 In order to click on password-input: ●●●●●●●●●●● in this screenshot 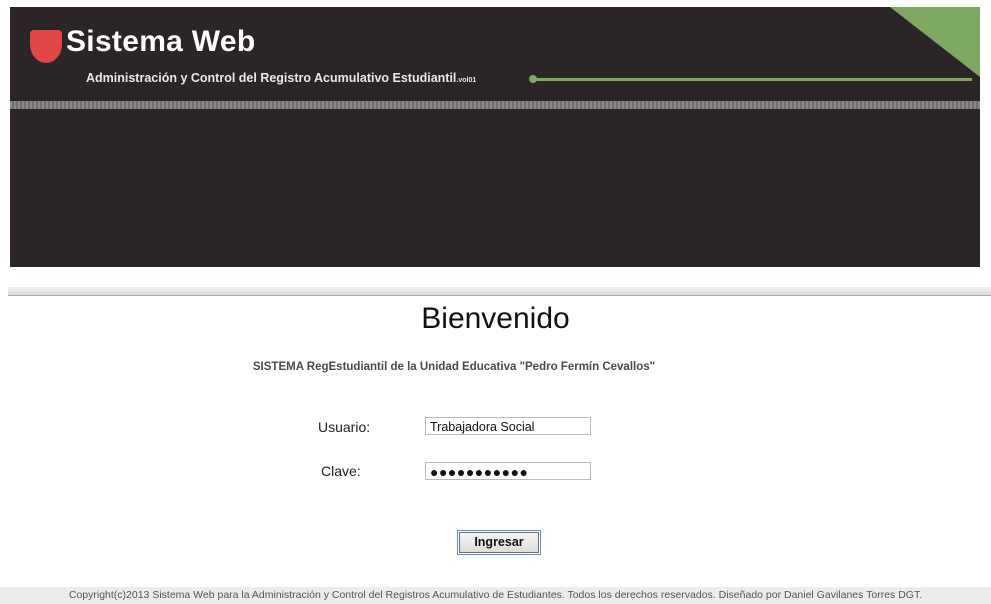, I will do `click(508, 471)`.